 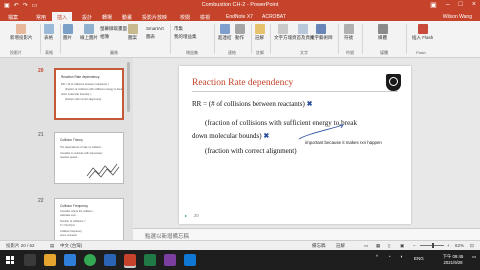 I want to click on insert-flash-button: 插入 Flash, so click(x=422, y=32).